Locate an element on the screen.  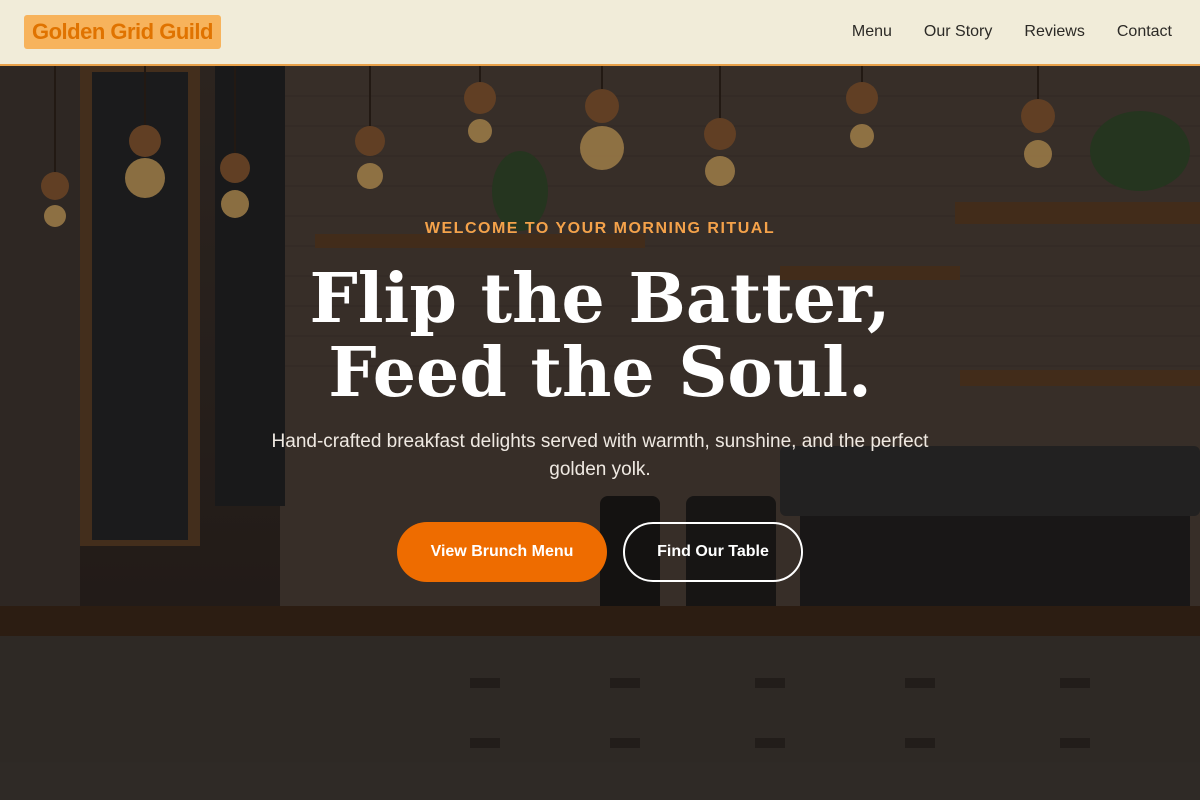
main-nav: Menu Our Story Reviews Contact is located at coordinates (1014, 32).